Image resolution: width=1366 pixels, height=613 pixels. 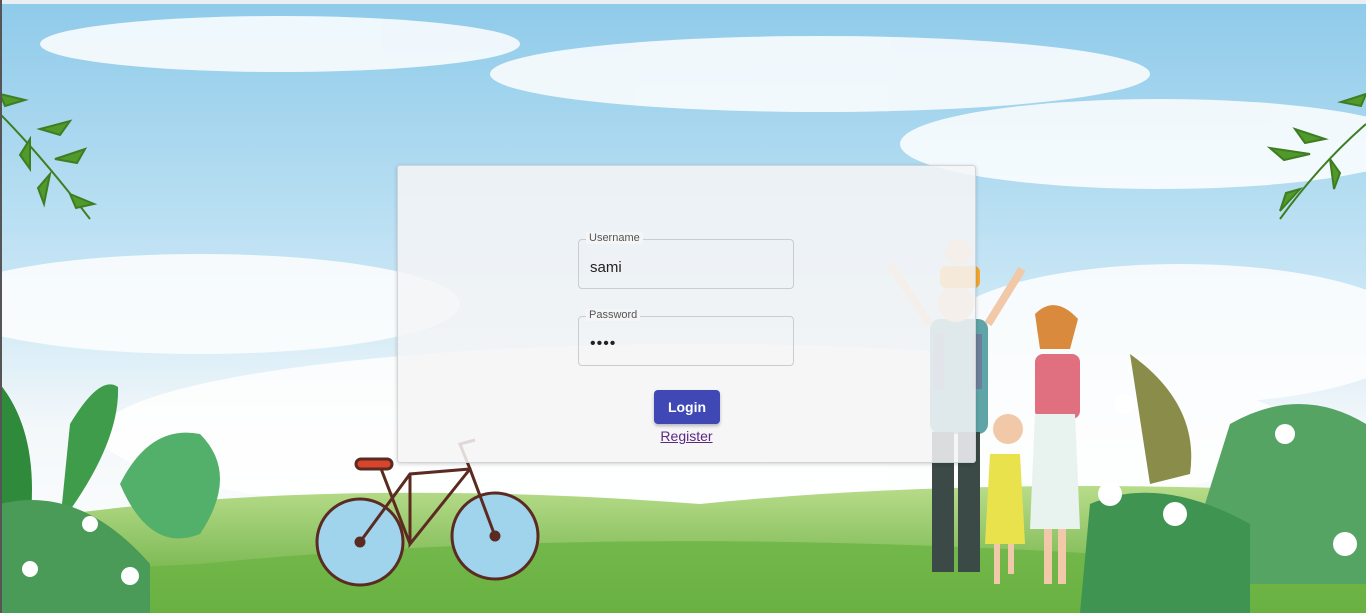 I want to click on password-input, so click(x=687, y=344).